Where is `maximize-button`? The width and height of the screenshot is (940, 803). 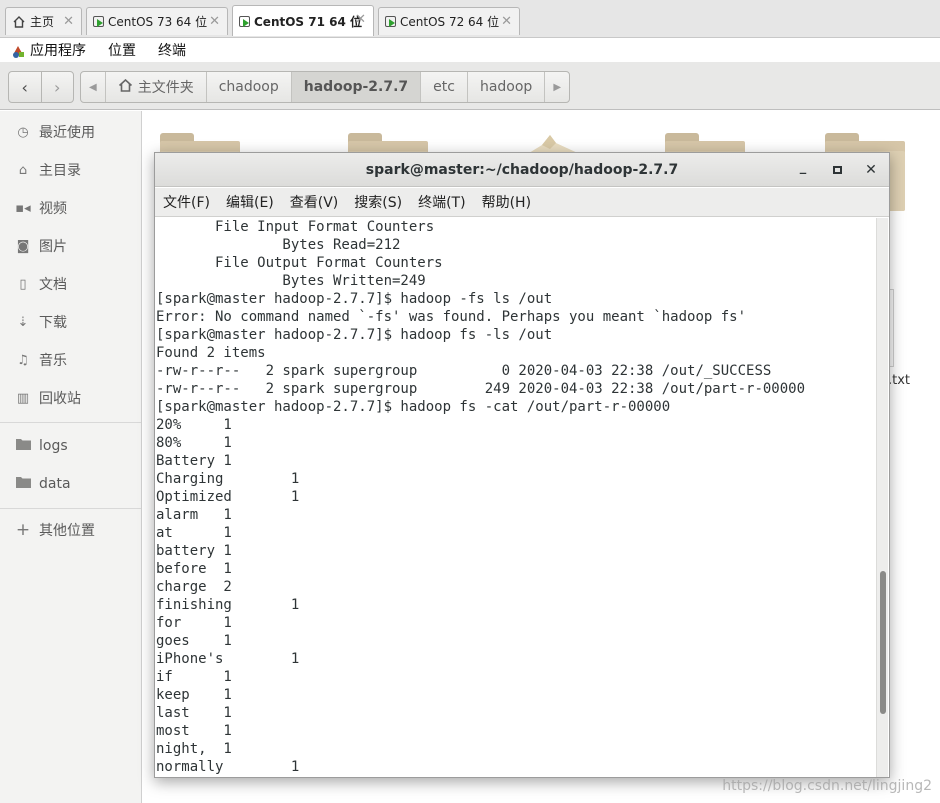 maximize-button is located at coordinates (837, 170).